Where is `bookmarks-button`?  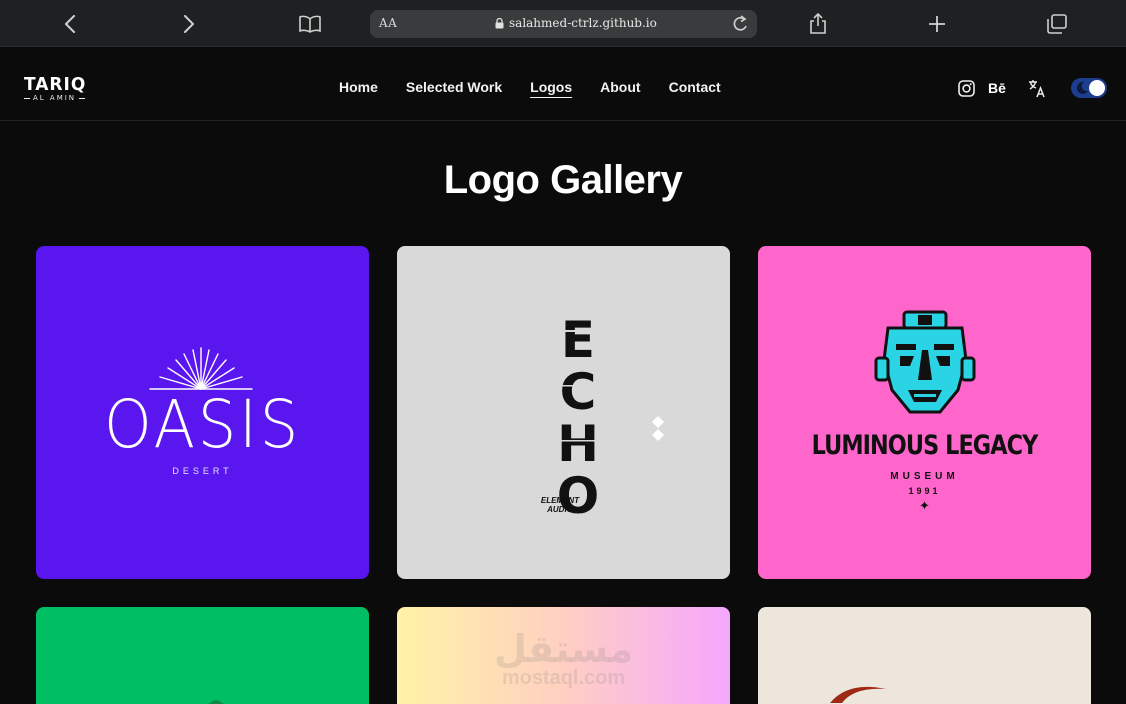 bookmarks-button is located at coordinates (310, 24).